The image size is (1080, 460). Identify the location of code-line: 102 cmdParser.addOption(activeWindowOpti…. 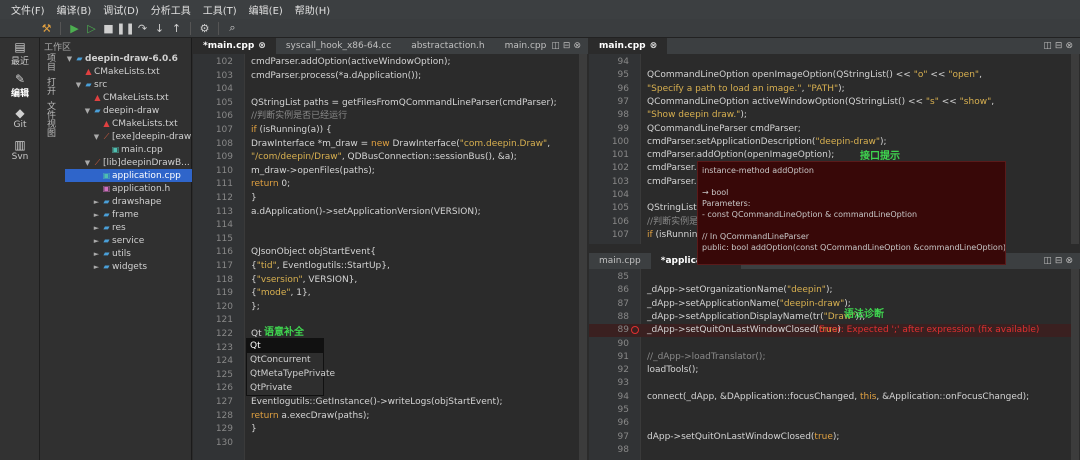
(385, 62).